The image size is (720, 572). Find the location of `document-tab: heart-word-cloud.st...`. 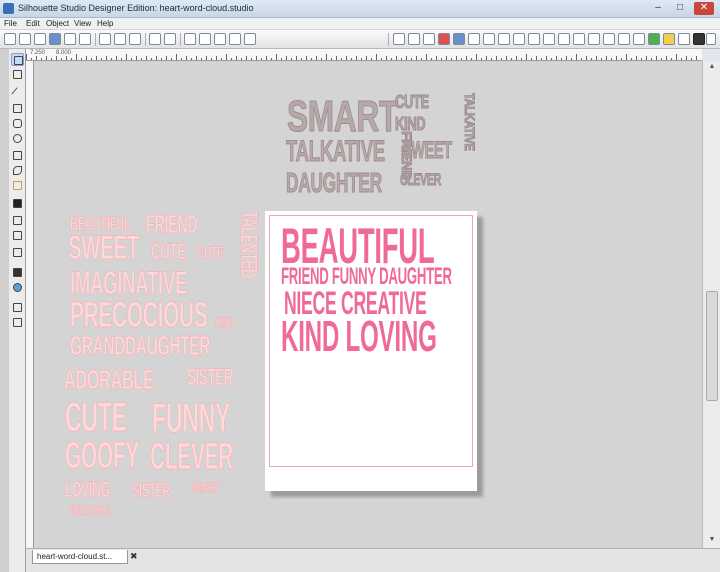

document-tab: heart-word-cloud.st... is located at coordinates (80, 557).